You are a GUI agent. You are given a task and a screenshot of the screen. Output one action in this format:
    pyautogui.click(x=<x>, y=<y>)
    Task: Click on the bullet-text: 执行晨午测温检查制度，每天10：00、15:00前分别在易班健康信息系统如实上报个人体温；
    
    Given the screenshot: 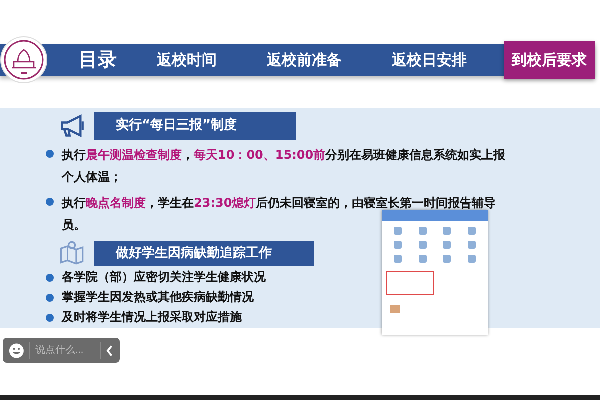 What is the action you would take?
    pyautogui.click(x=284, y=166)
    